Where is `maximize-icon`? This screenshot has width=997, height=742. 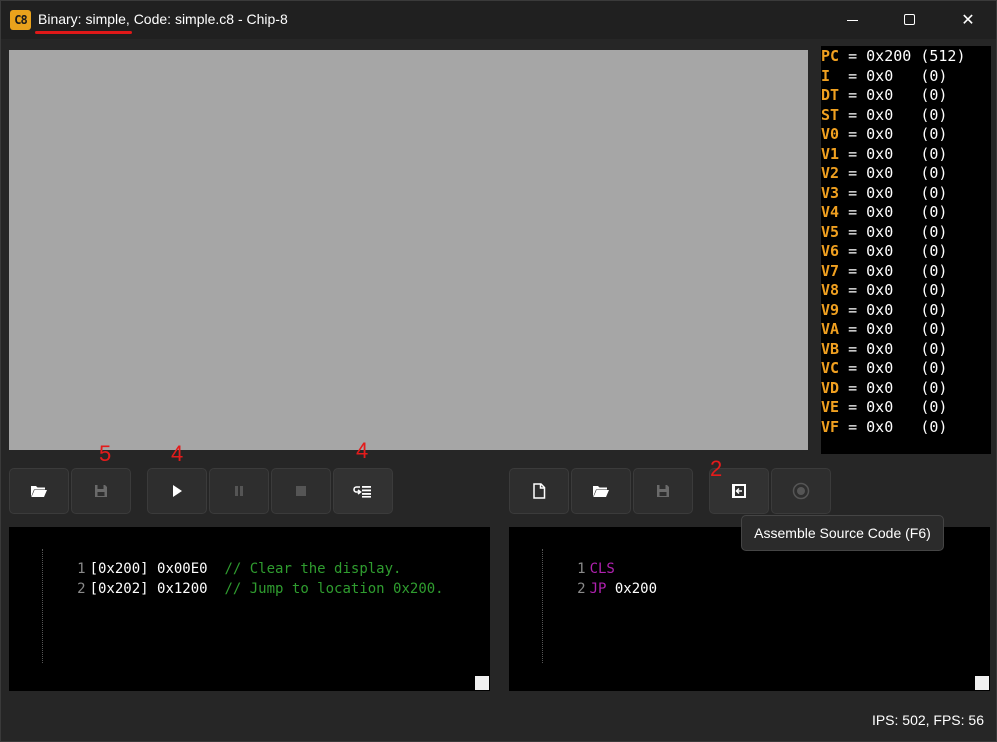 maximize-icon is located at coordinates (909, 19).